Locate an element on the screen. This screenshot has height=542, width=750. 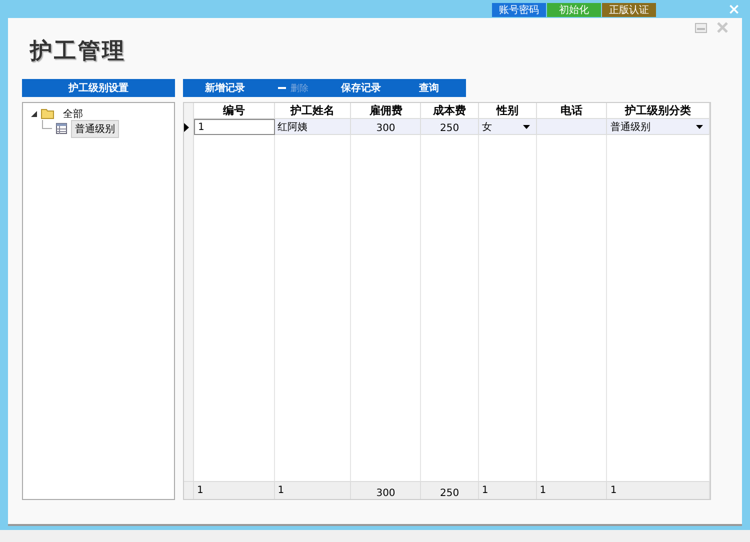
top-bar-button: 账号密码 is located at coordinates (519, 10).